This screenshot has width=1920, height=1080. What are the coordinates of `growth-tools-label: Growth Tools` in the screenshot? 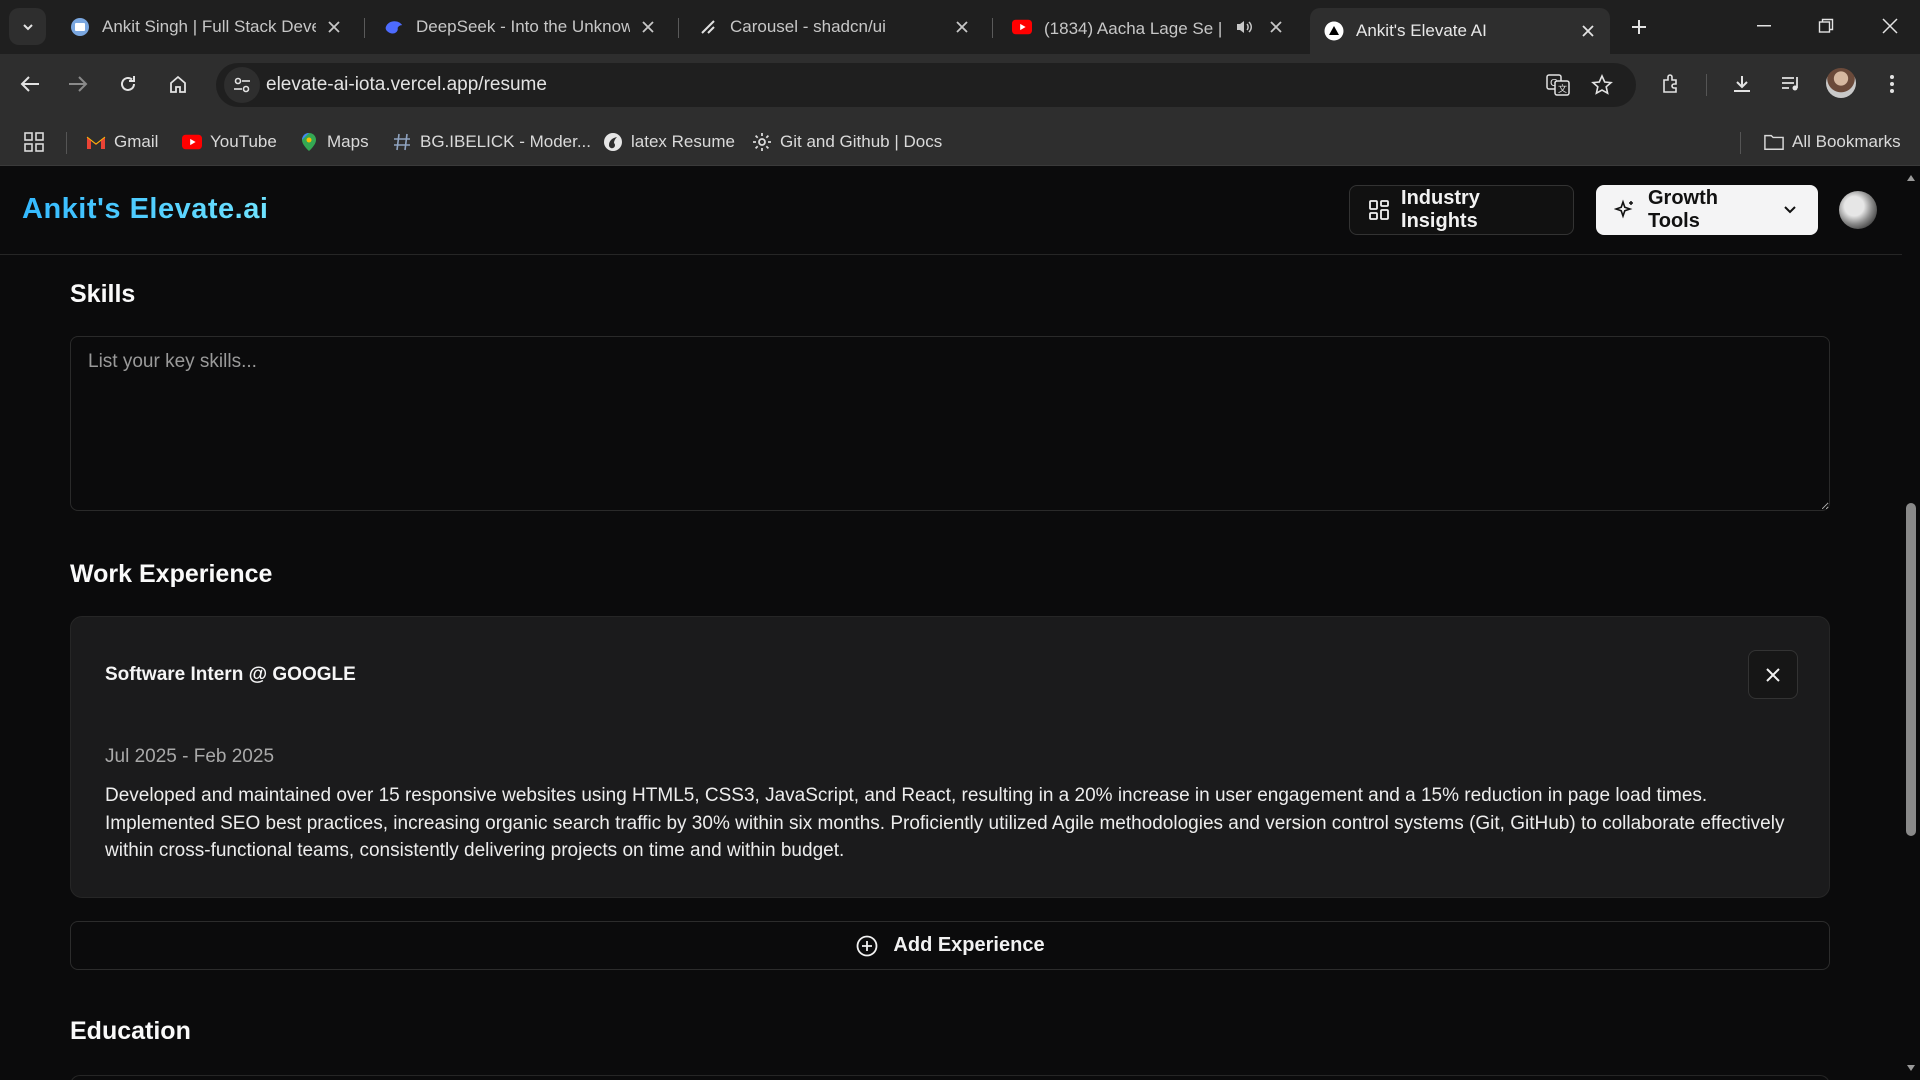 It's located at (1683, 209).